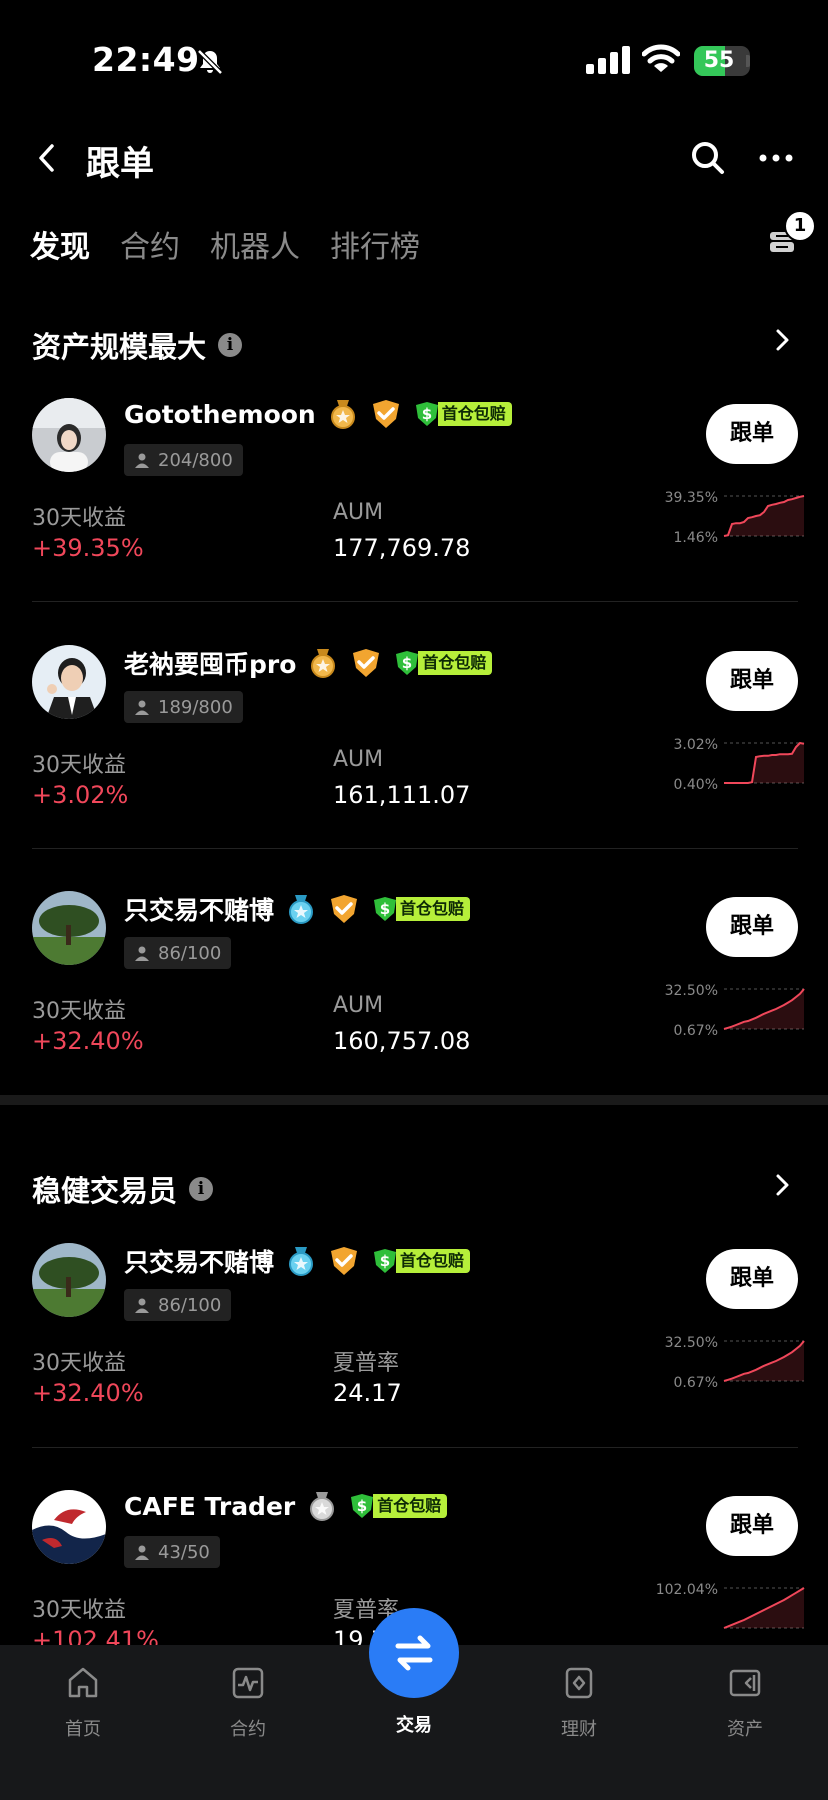 This screenshot has height=1800, width=828. What do you see at coordinates (402, 795) in the screenshot?
I see `metric-value: 161,111.07` at bounding box center [402, 795].